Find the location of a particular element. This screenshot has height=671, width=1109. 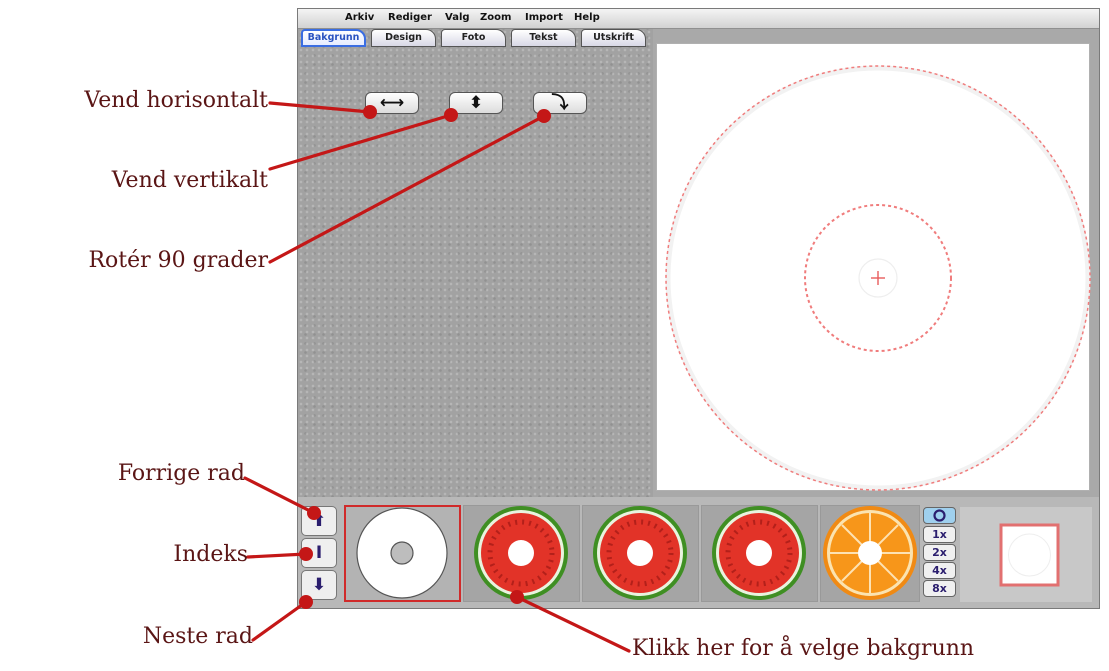

tab-bakgrunn: Bakgrunn is located at coordinates (333, 38).